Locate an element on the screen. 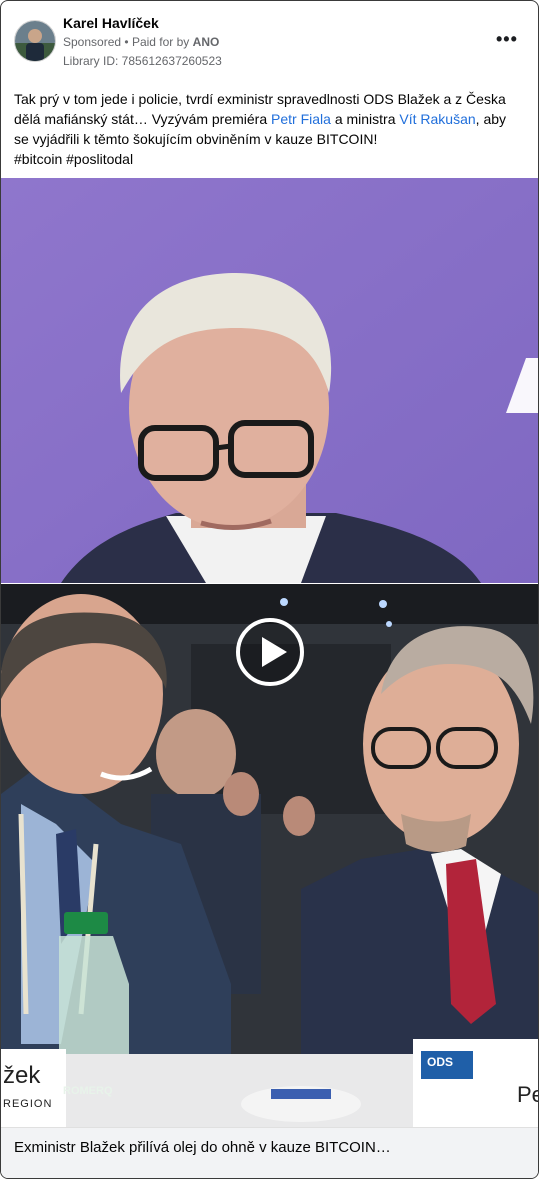 The width and height of the screenshot is (539, 1179). ods-logo: ODS is located at coordinates (440, 1062).